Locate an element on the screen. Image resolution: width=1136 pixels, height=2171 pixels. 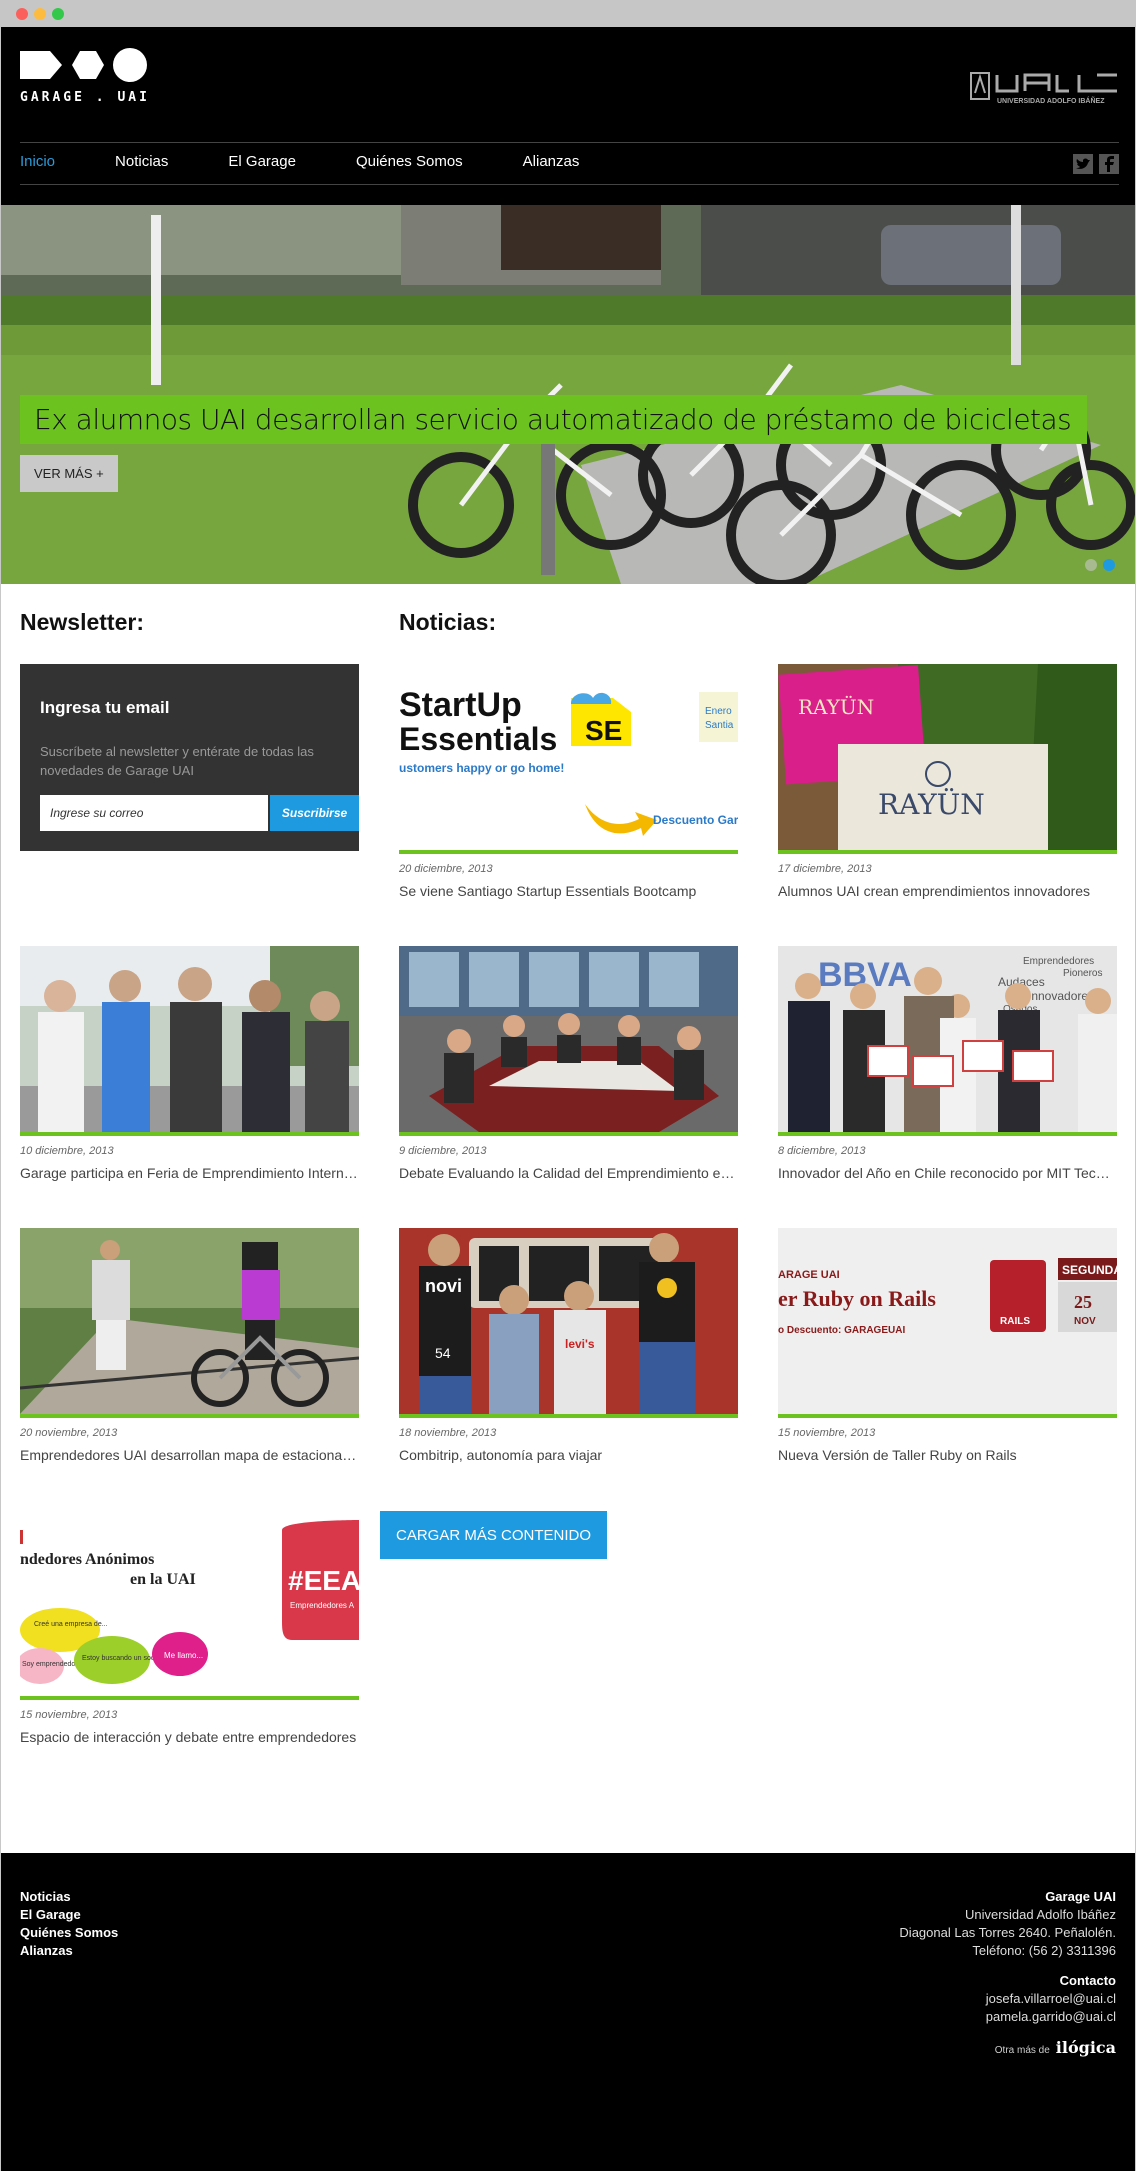
svg-text: ndedores Anónimos is located at coordinates (87, 1559).